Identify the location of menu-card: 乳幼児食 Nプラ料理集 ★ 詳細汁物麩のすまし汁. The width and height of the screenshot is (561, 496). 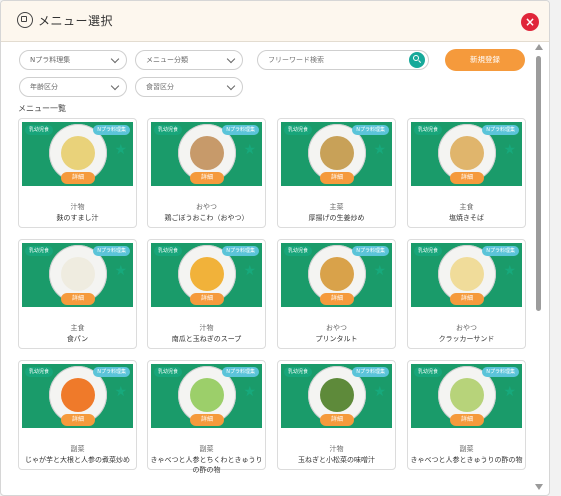
(77, 173).